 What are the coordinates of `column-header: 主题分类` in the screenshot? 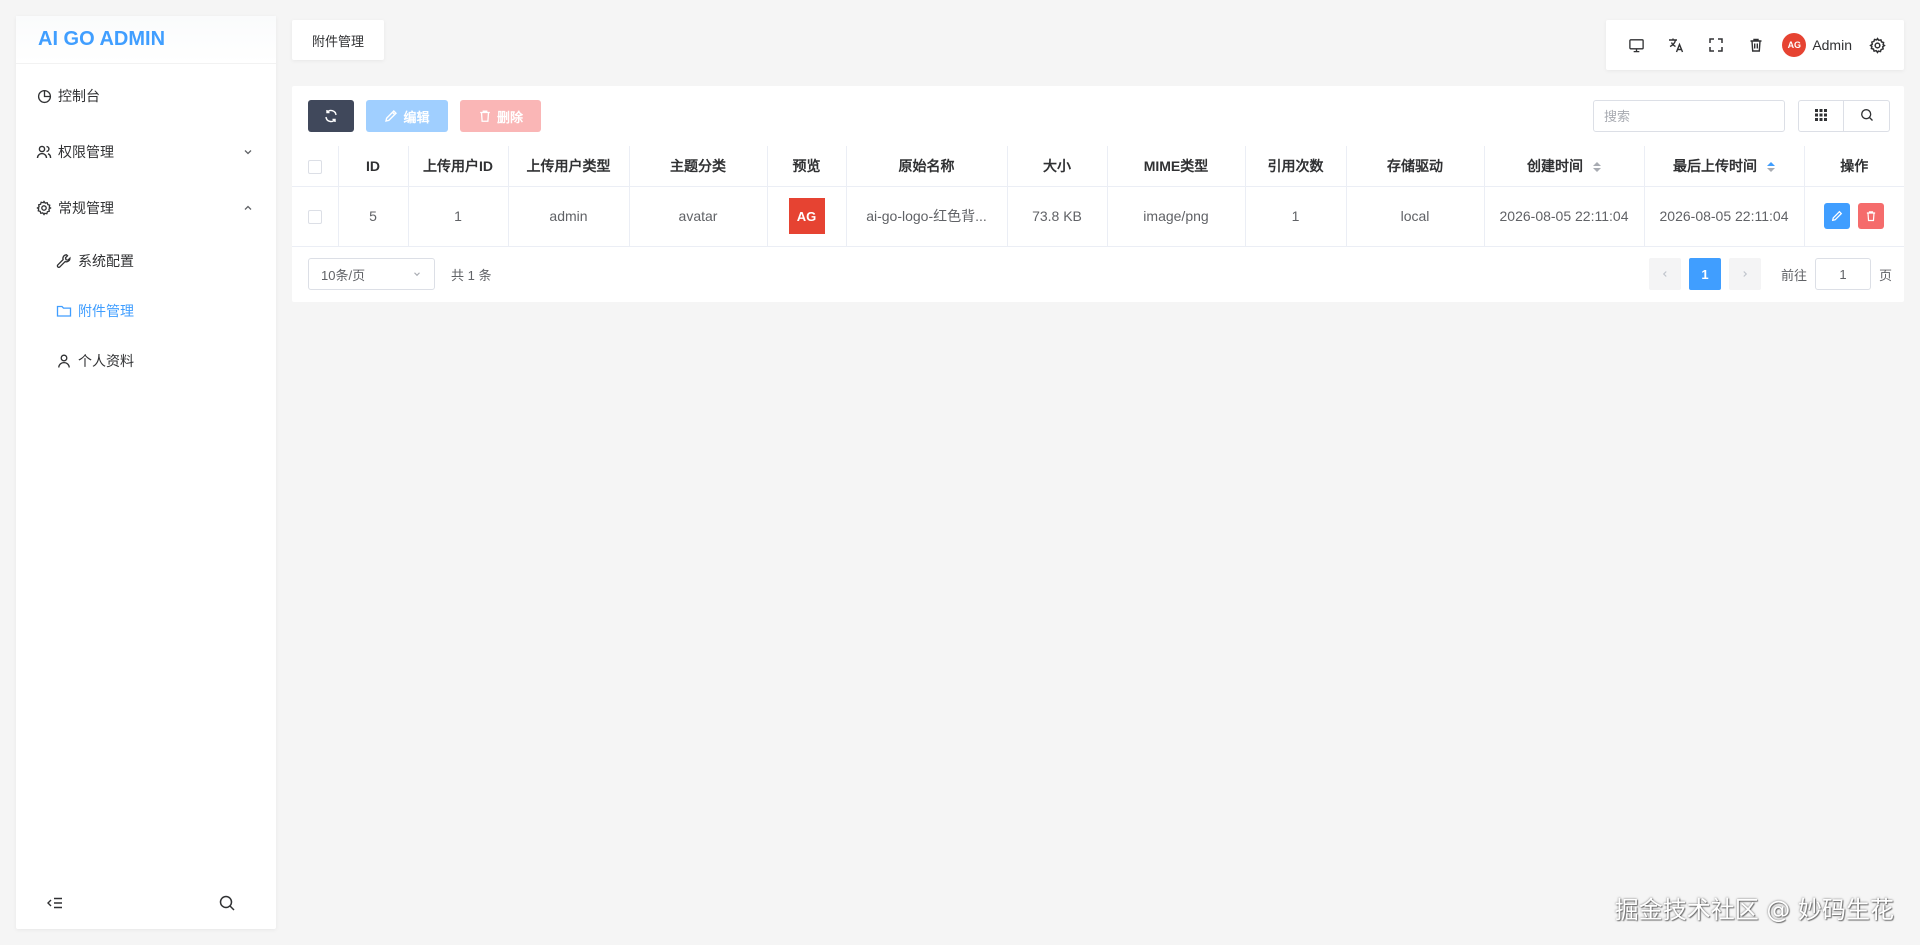 It's located at (698, 166).